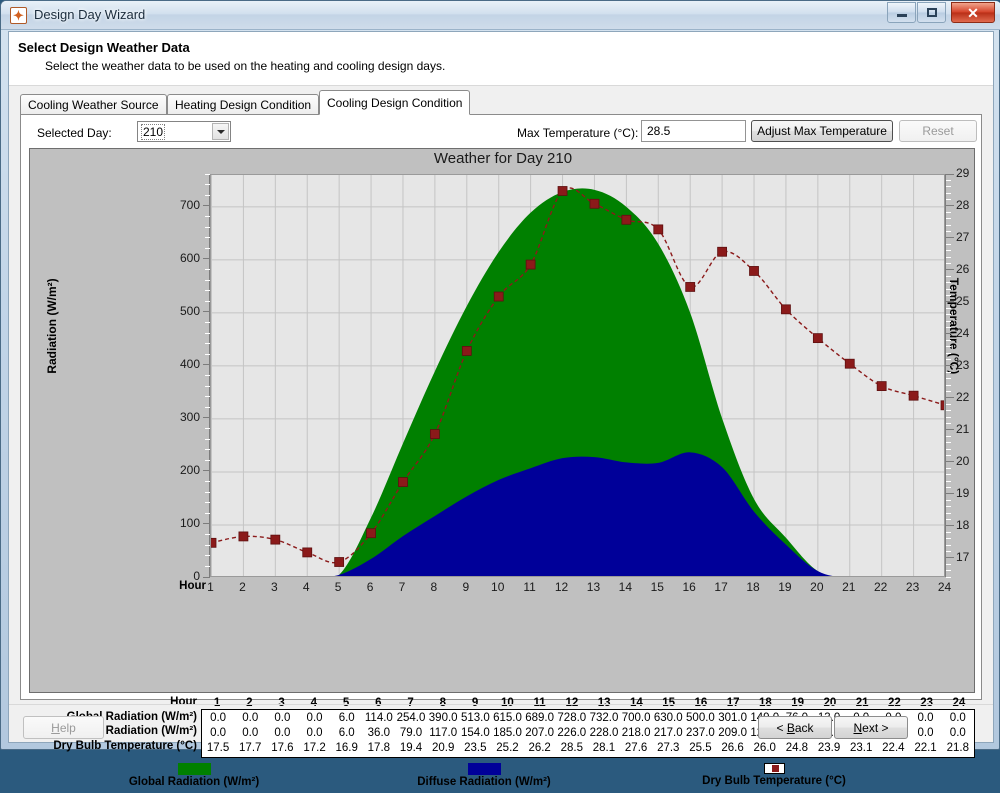 The image size is (1000, 793). Describe the element at coordinates (498, 587) in the screenshot. I see `x-tick-label: 10` at that location.